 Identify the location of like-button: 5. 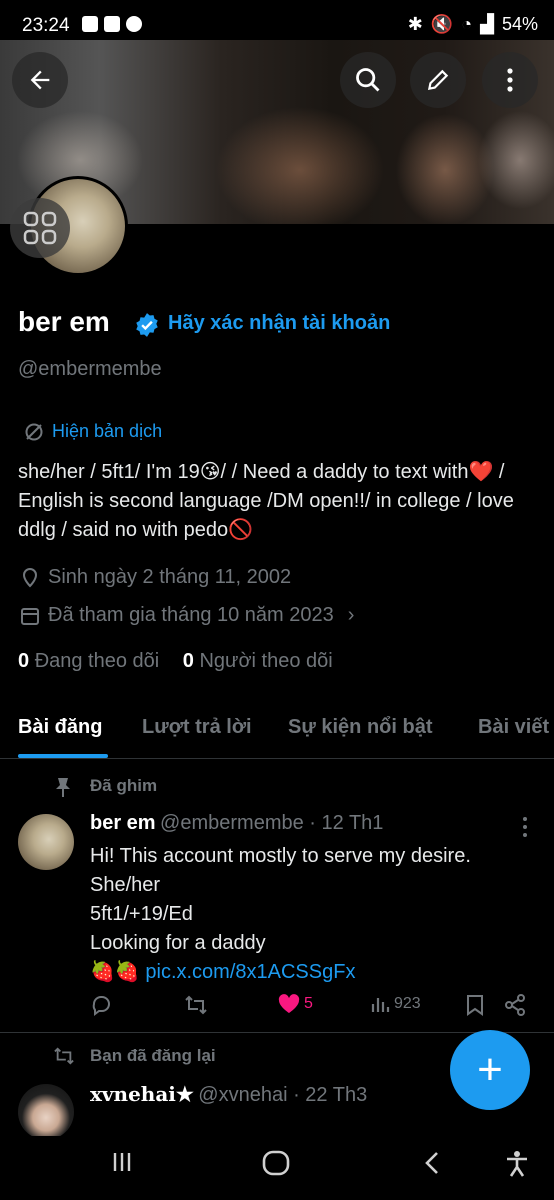
(295, 1004).